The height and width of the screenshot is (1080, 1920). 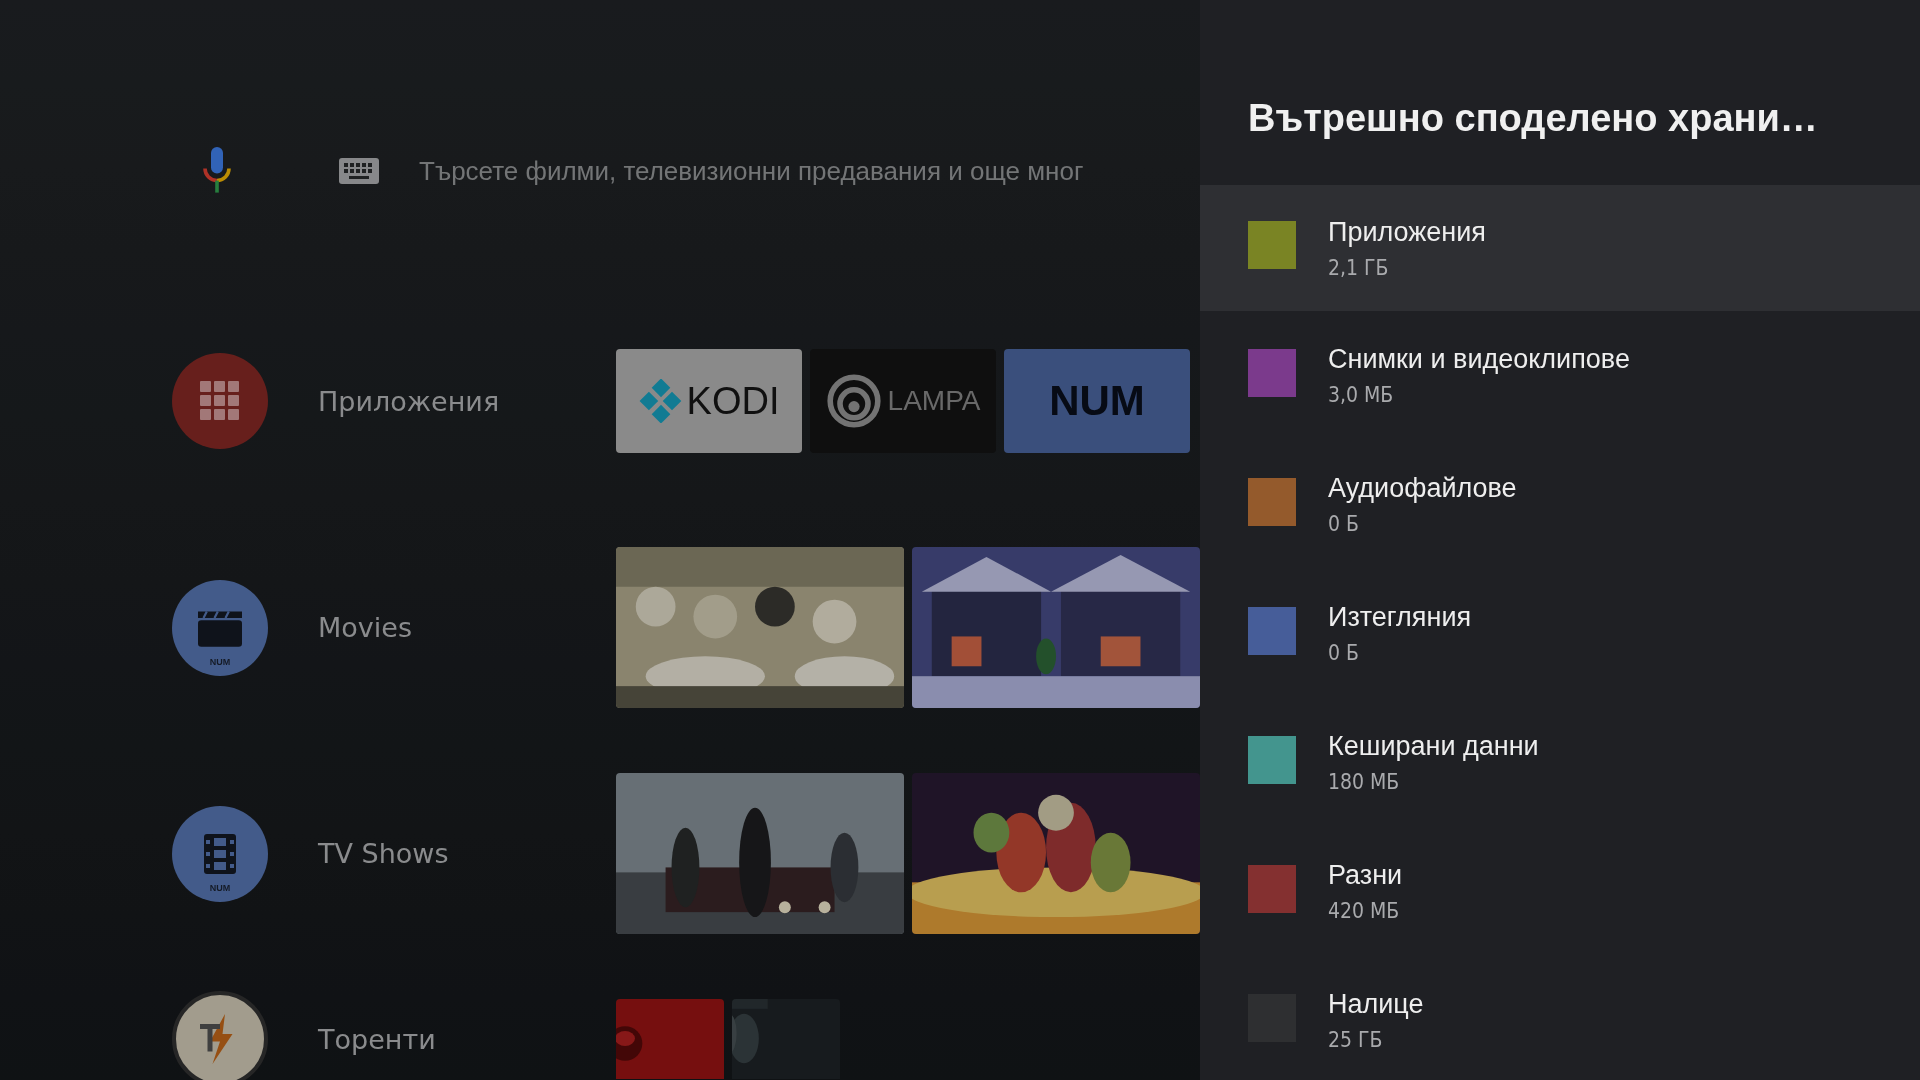 I want to click on storage-item: Разни 420 МБ, so click(x=1560, y=891).